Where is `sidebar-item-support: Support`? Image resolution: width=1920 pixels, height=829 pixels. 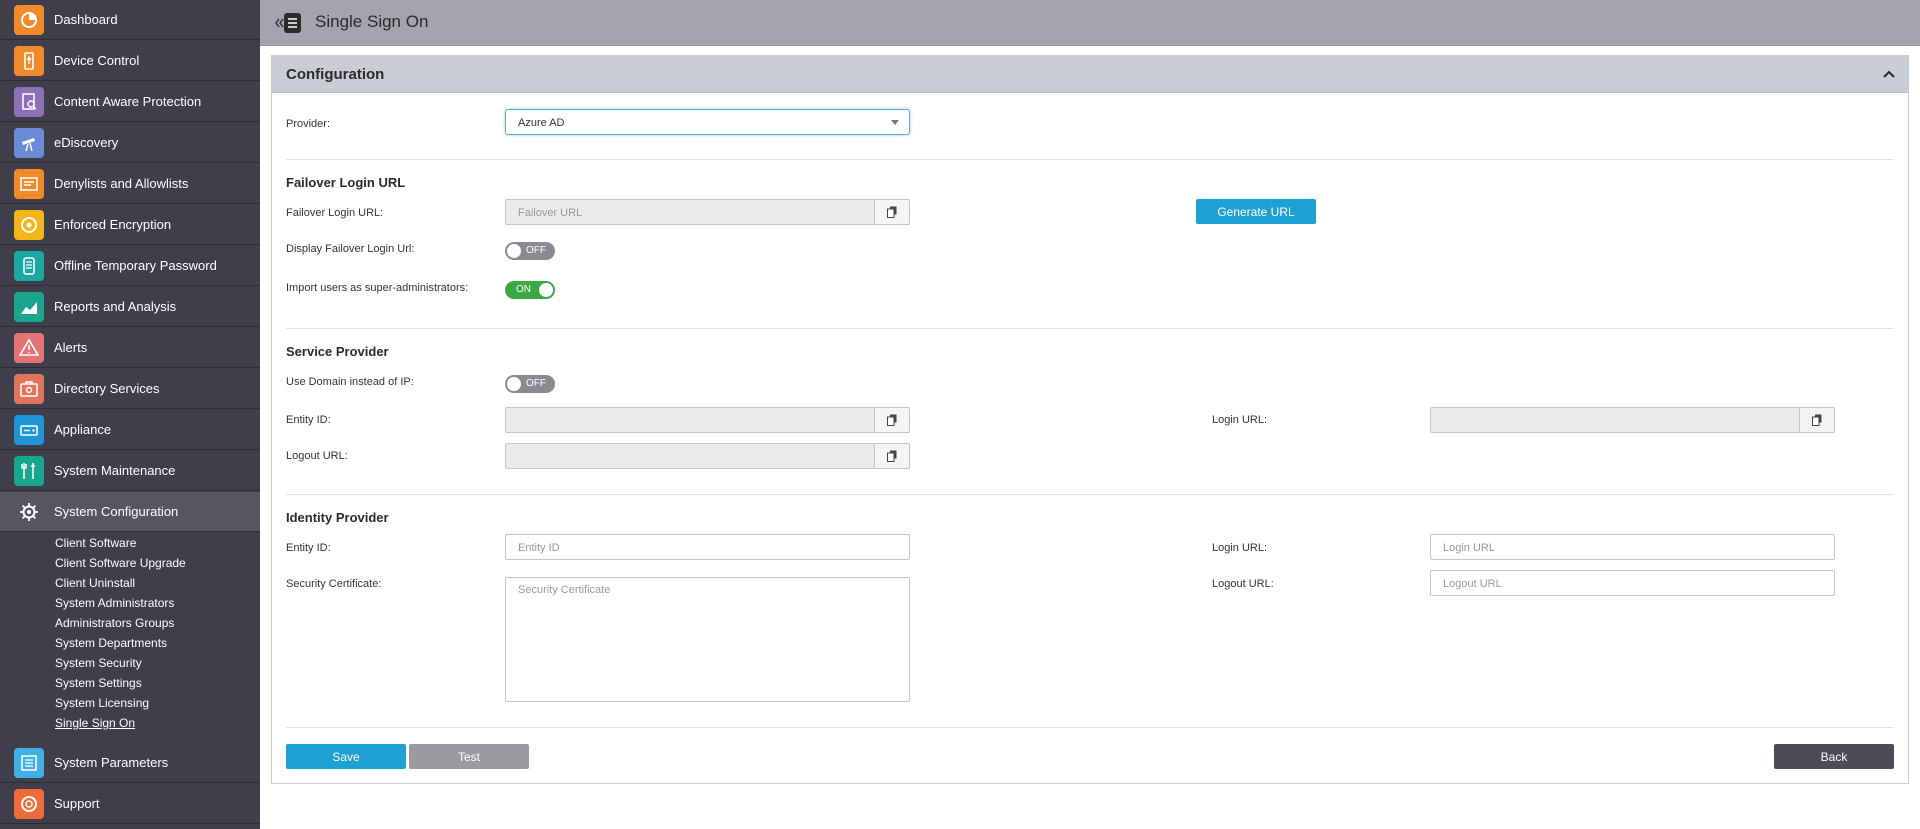 sidebar-item-support: Support is located at coordinates (130, 804).